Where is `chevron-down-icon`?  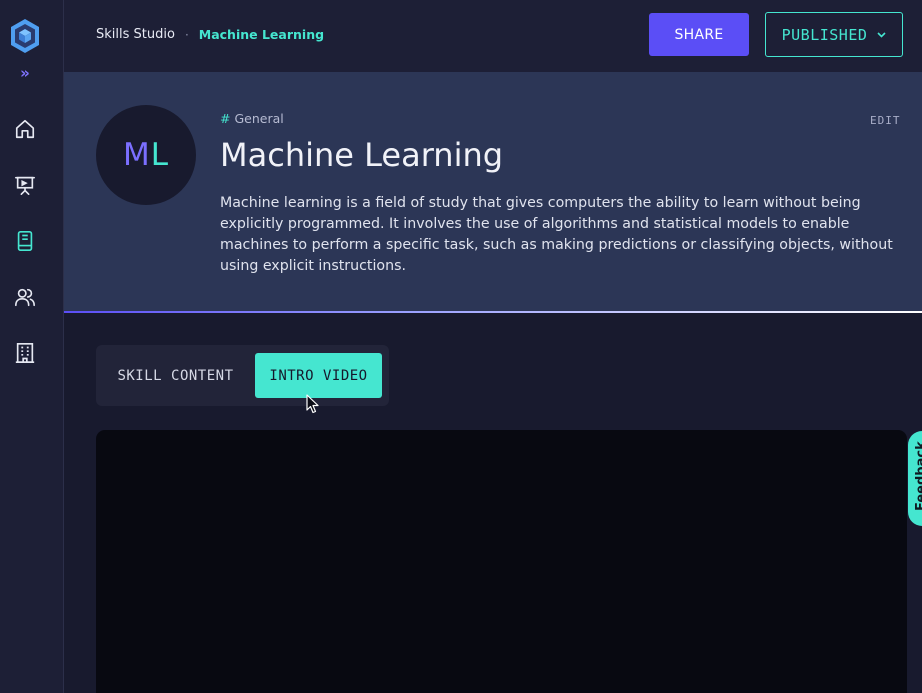 chevron-down-icon is located at coordinates (881, 34).